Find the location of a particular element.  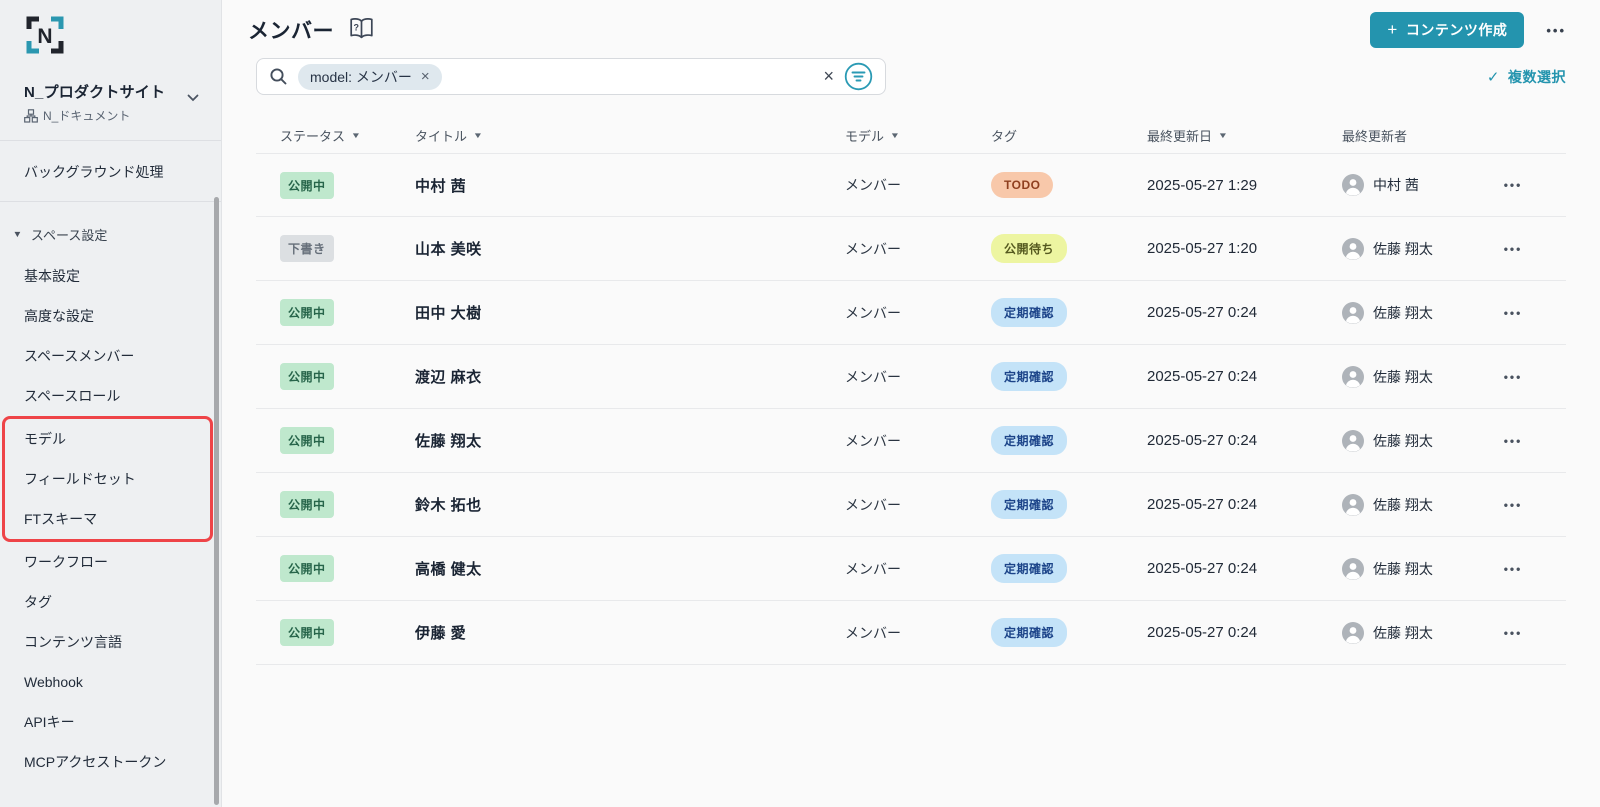

table-row: 公開中 渡辺 麻衣 メンバー 定期確認 2025-05-27 0:24 佐藤 翔太 ••• is located at coordinates (911, 377).